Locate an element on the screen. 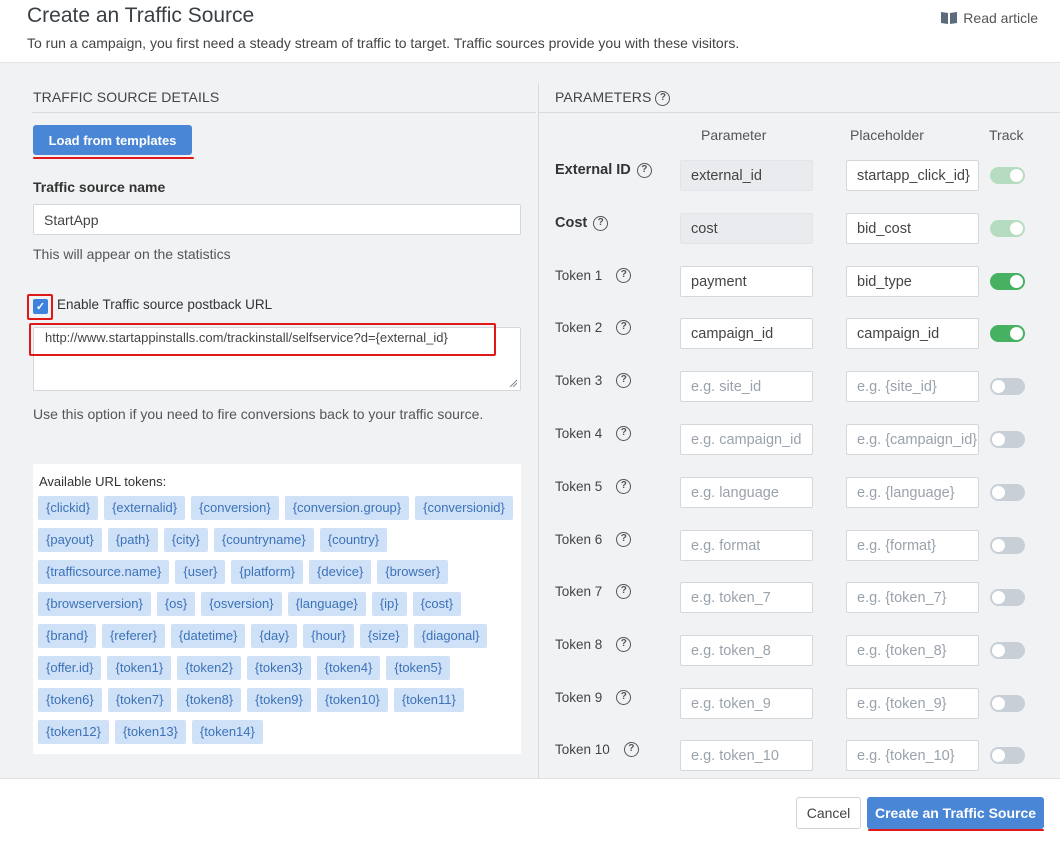  placeholder-input: bid_cost is located at coordinates (912, 228).